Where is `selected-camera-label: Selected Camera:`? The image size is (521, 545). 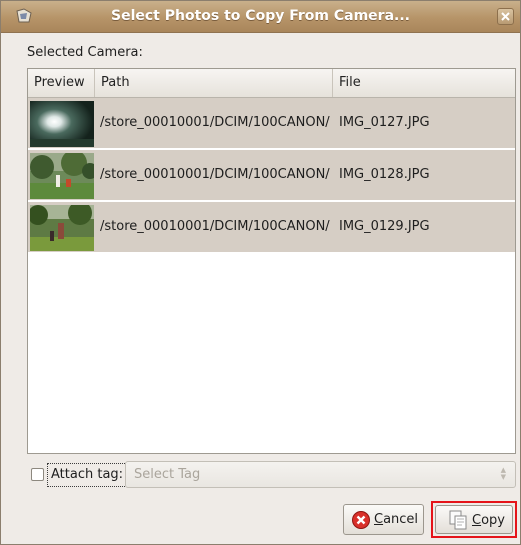
selected-camera-label: Selected Camera: is located at coordinates (85, 52).